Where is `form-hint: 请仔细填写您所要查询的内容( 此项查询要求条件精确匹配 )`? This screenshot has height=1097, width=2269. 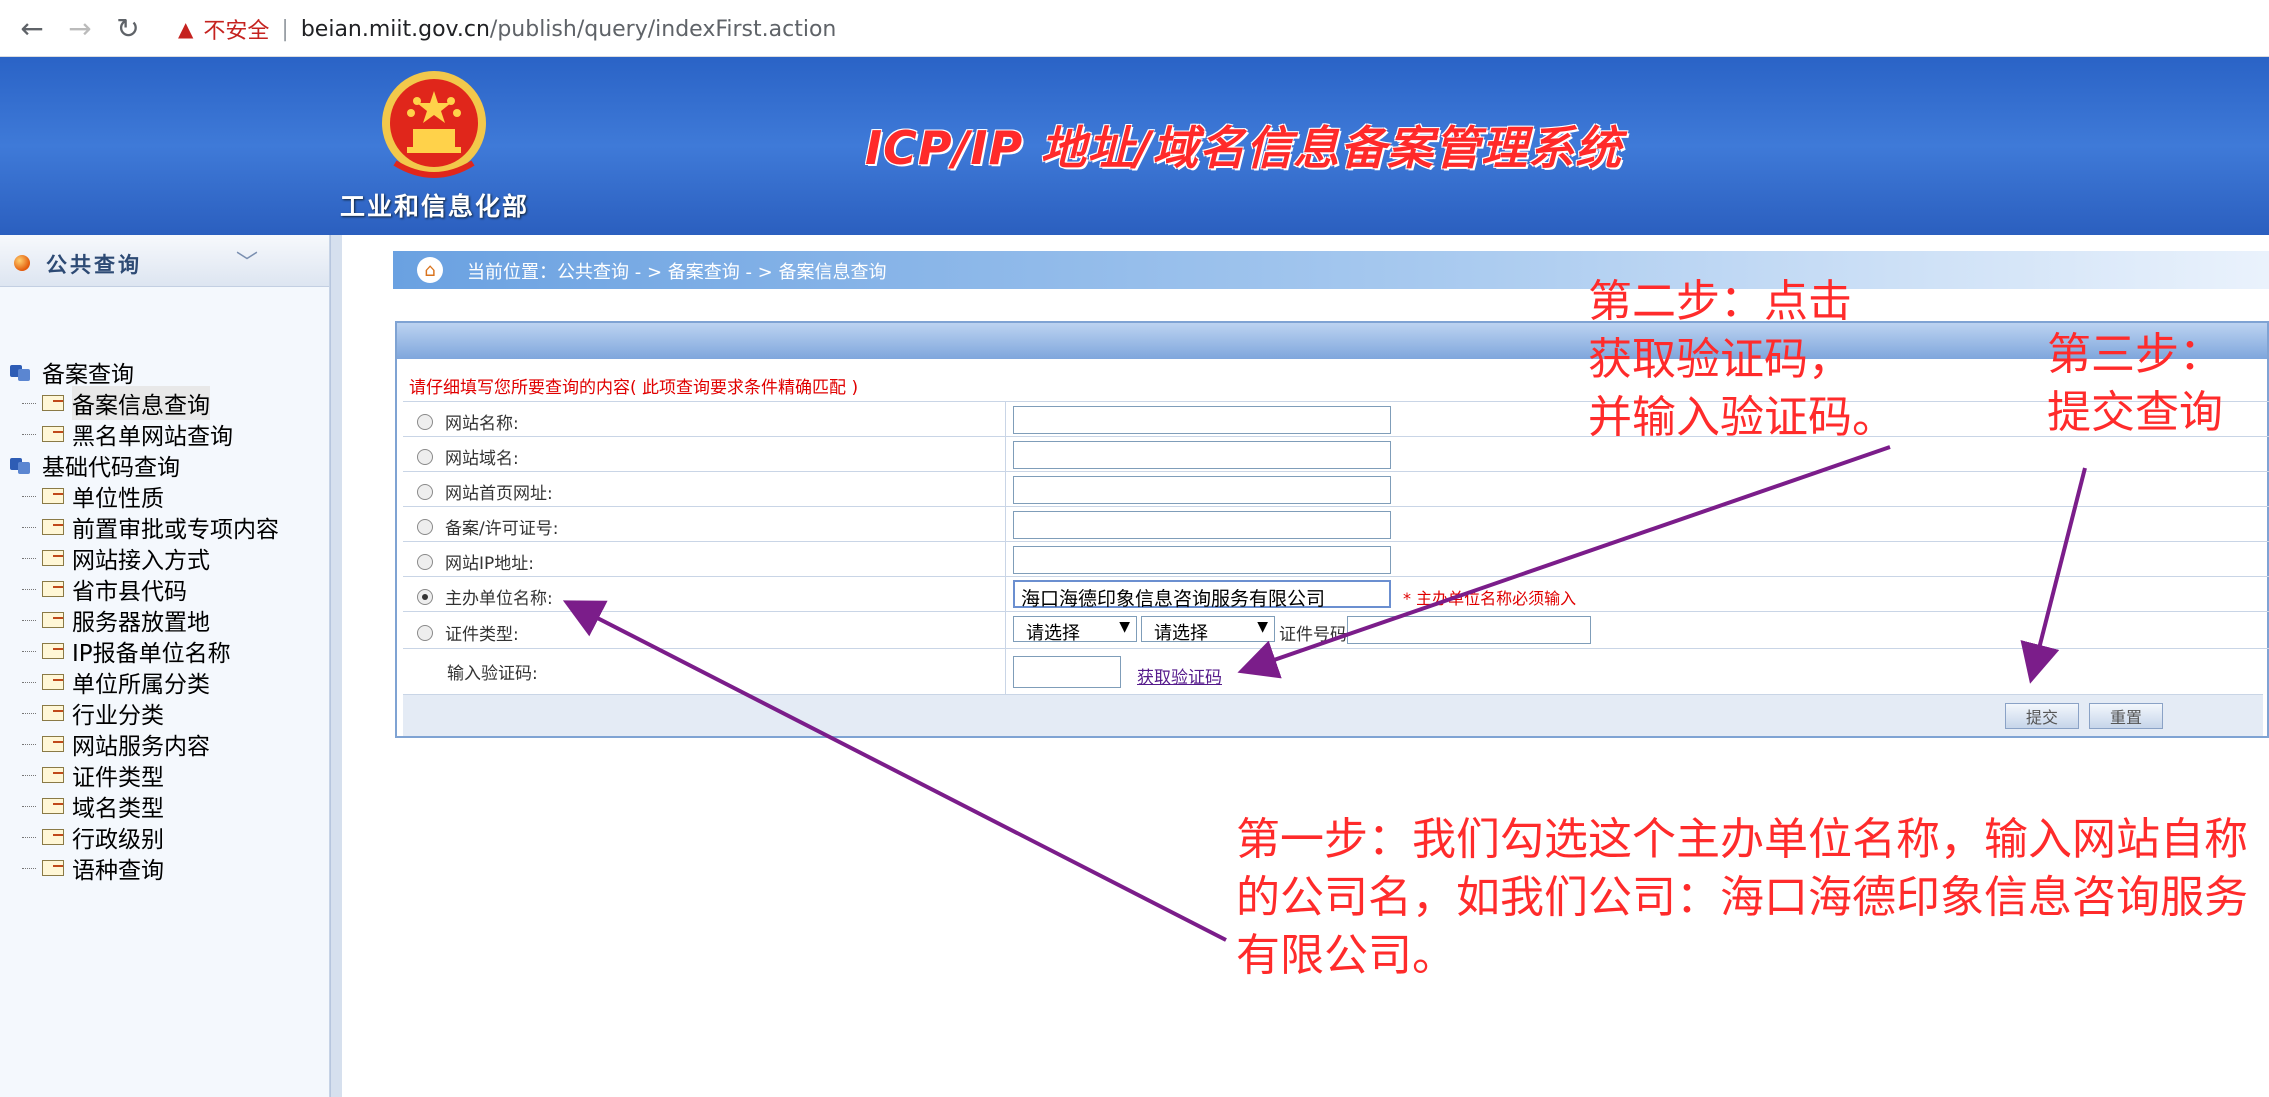
form-hint: 请仔细填写您所要查询的内容( 此项查询要求条件精确匹配 ) is located at coordinates (634, 388).